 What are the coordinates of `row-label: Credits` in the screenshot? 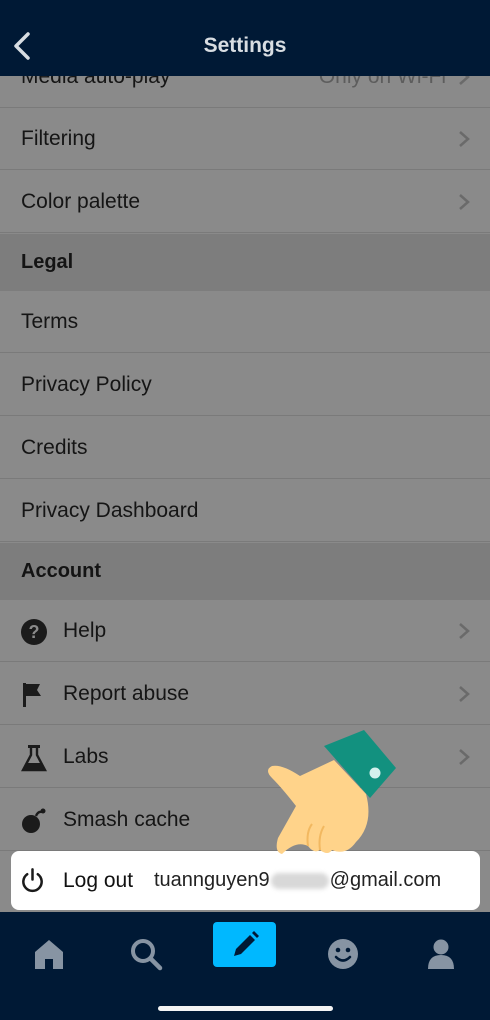 It's located at (54, 447).